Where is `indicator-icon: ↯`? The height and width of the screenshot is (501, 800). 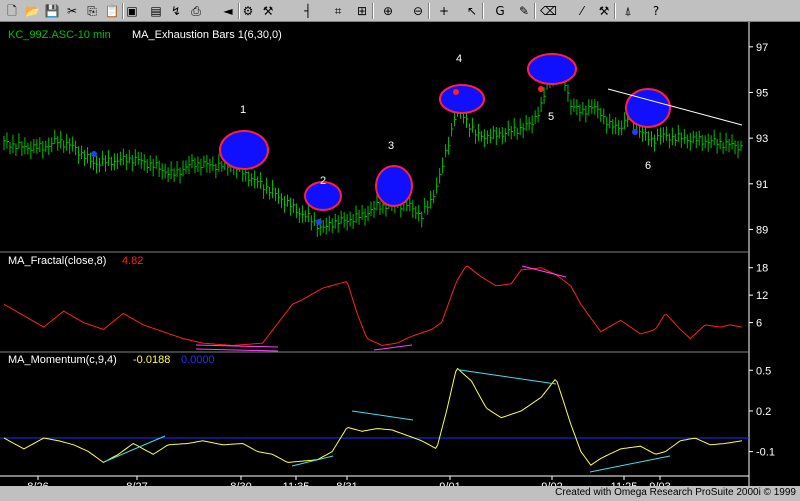 indicator-icon: ↯ is located at coordinates (176, 11).